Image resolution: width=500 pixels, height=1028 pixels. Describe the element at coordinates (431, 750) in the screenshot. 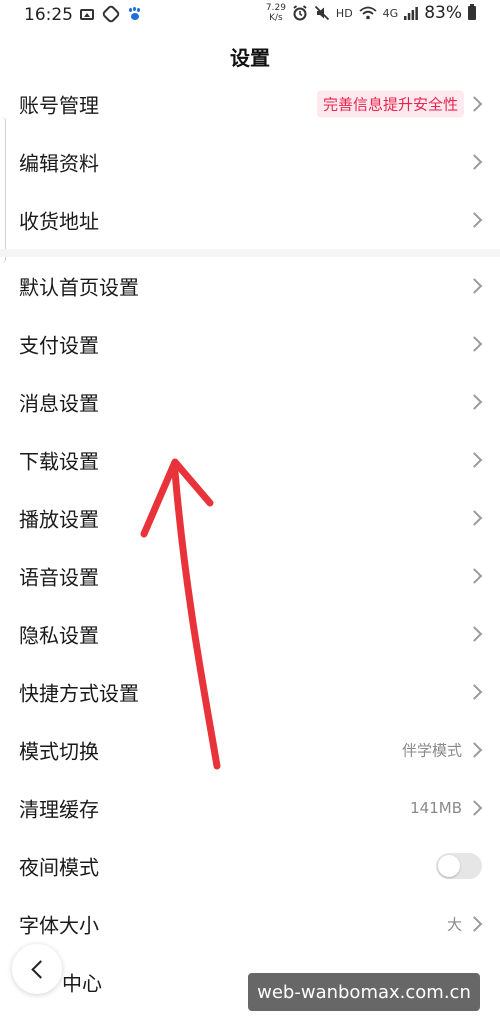

I see `mode-value: 伴学模式` at that location.